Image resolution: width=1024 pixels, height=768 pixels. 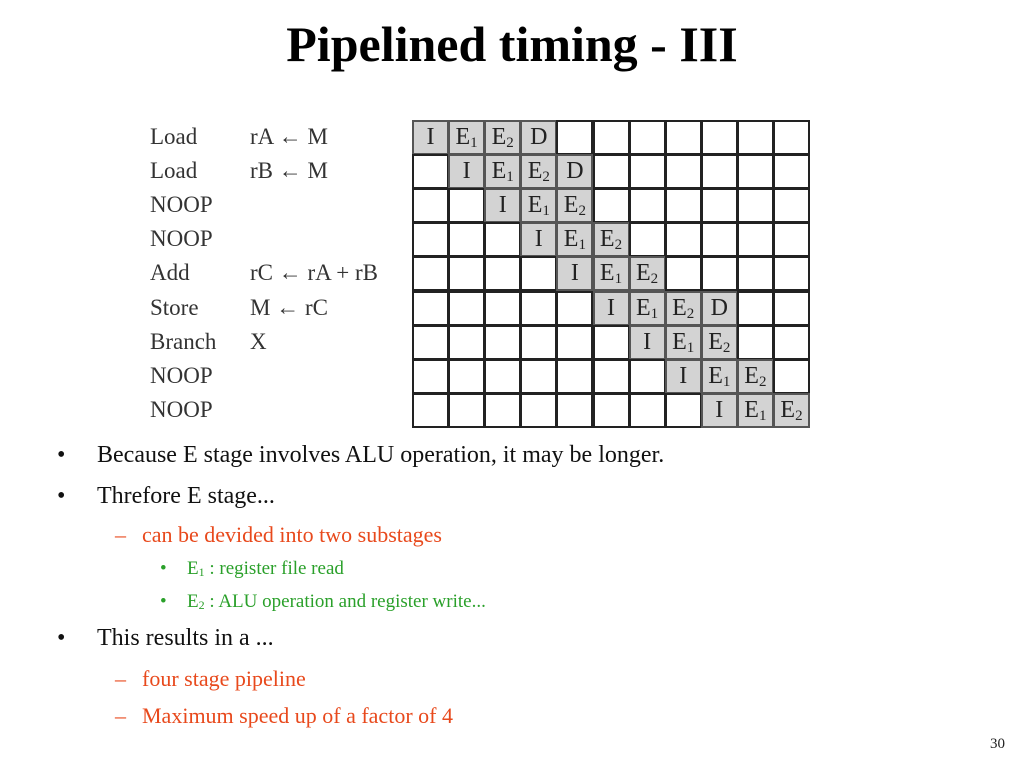 I want to click on bullet-text: four stage pipeline, so click(x=224, y=678).